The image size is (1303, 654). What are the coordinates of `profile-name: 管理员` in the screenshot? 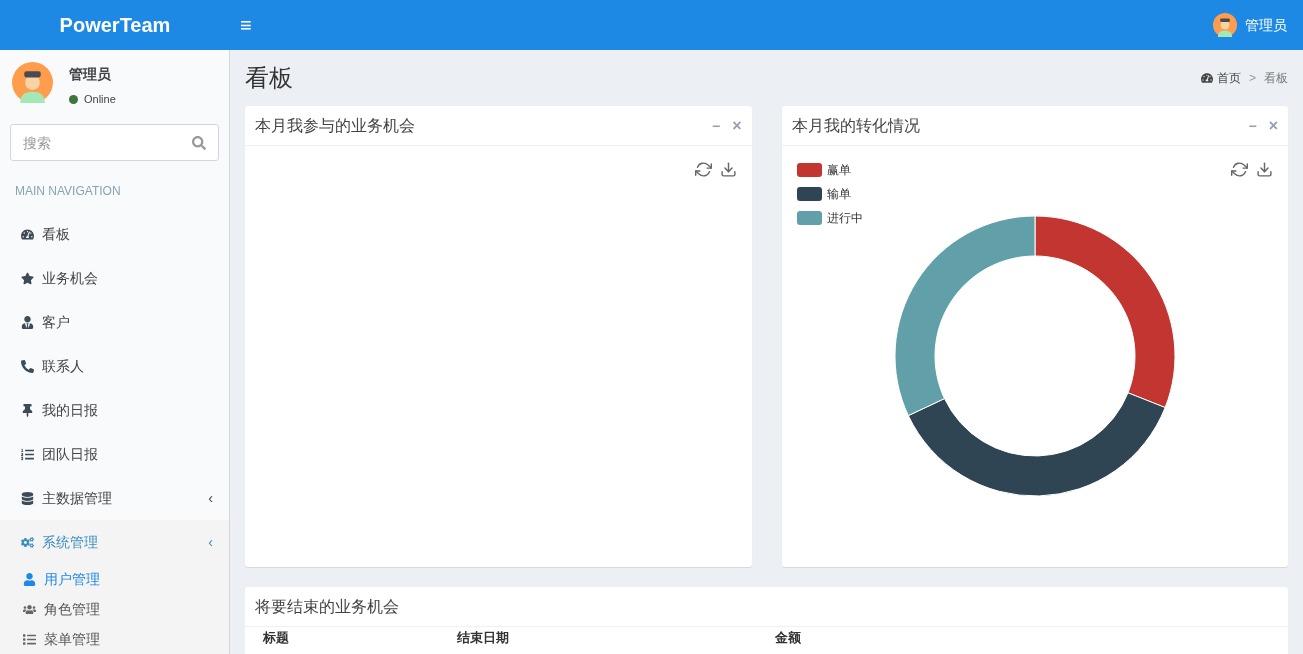 It's located at (90, 74).